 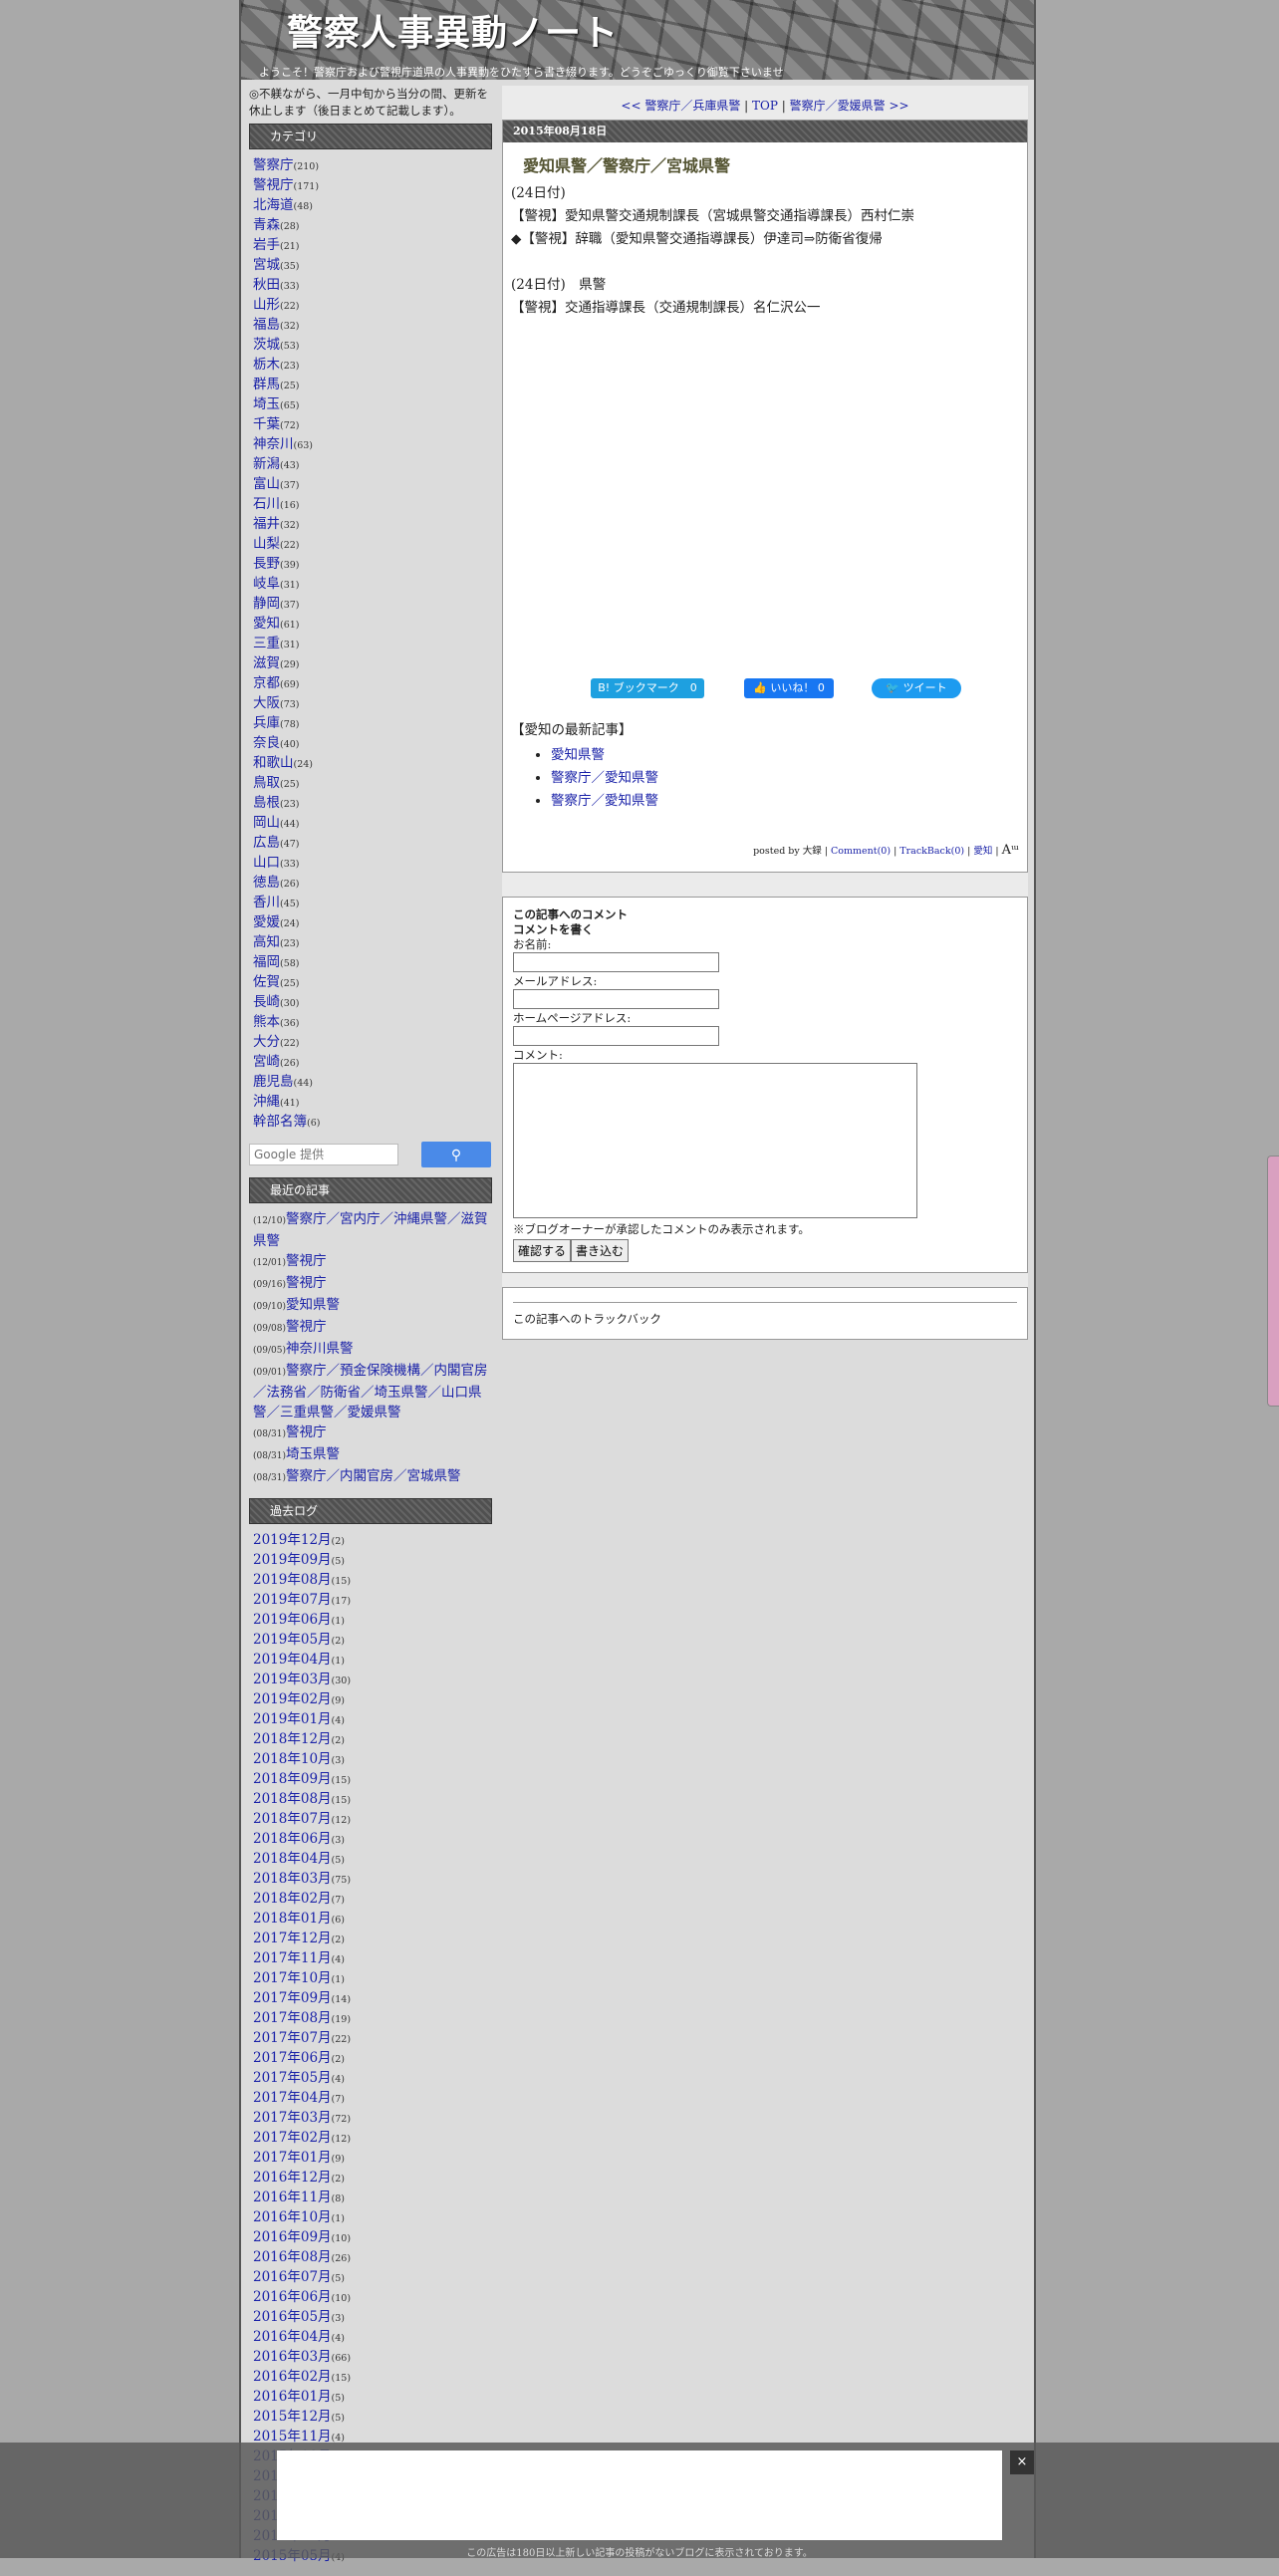 I want to click on category-link: 千葉, so click(x=267, y=424).